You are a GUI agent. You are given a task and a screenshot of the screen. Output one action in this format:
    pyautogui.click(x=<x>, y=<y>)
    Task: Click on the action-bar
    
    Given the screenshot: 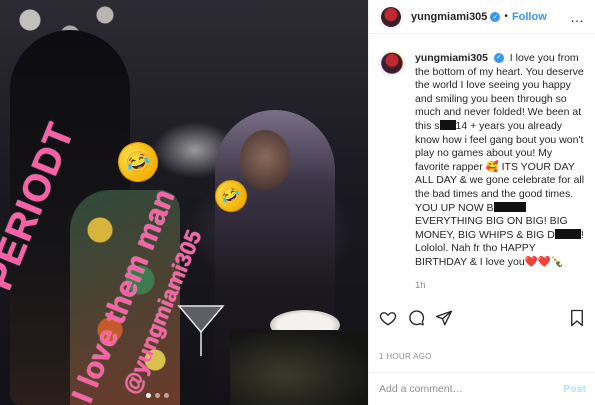 What is the action you would take?
    pyautogui.click(x=482, y=318)
    